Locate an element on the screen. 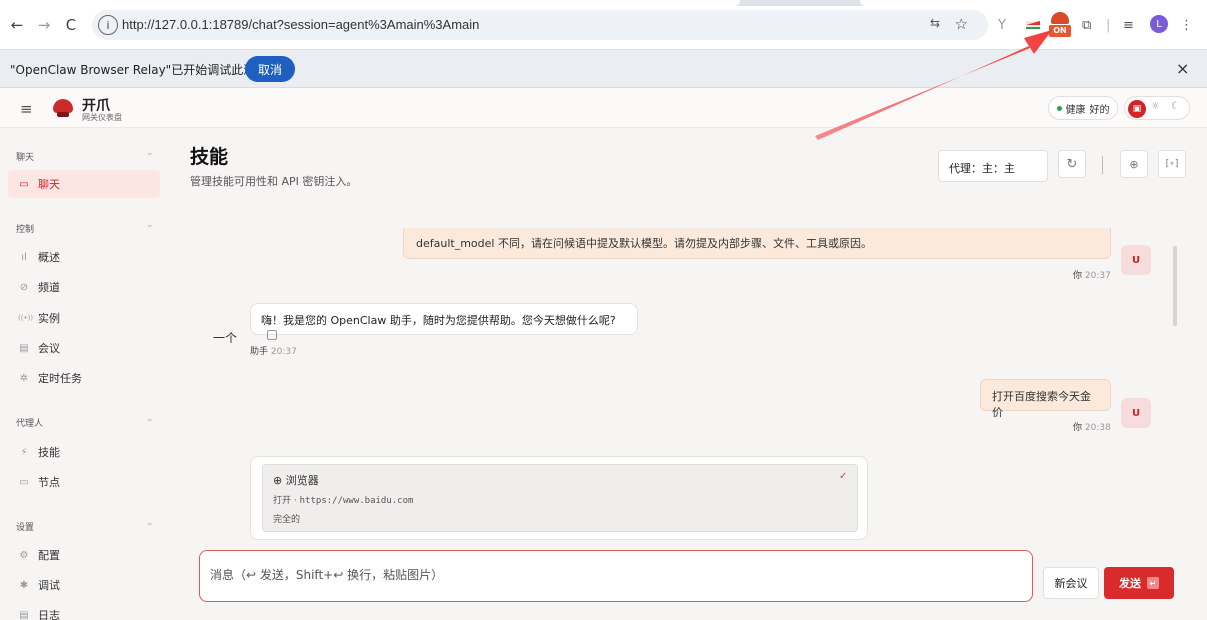 The image size is (1207, 620). translate-icon: ⇆ is located at coordinates (935, 23).